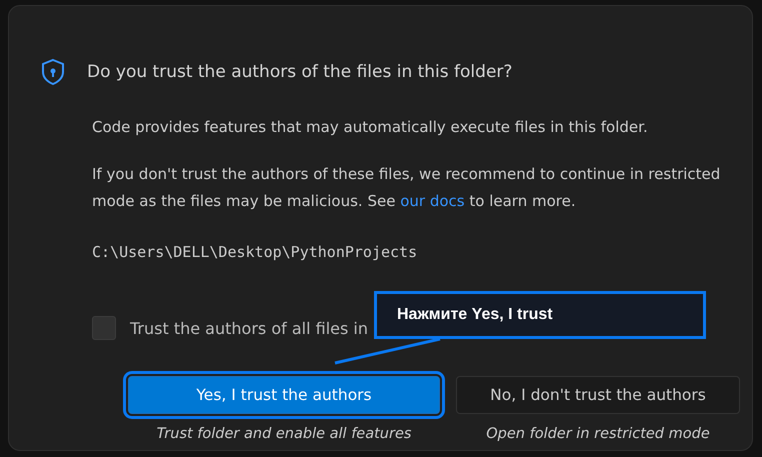  What do you see at coordinates (53, 72) in the screenshot?
I see `shield-icon` at bounding box center [53, 72].